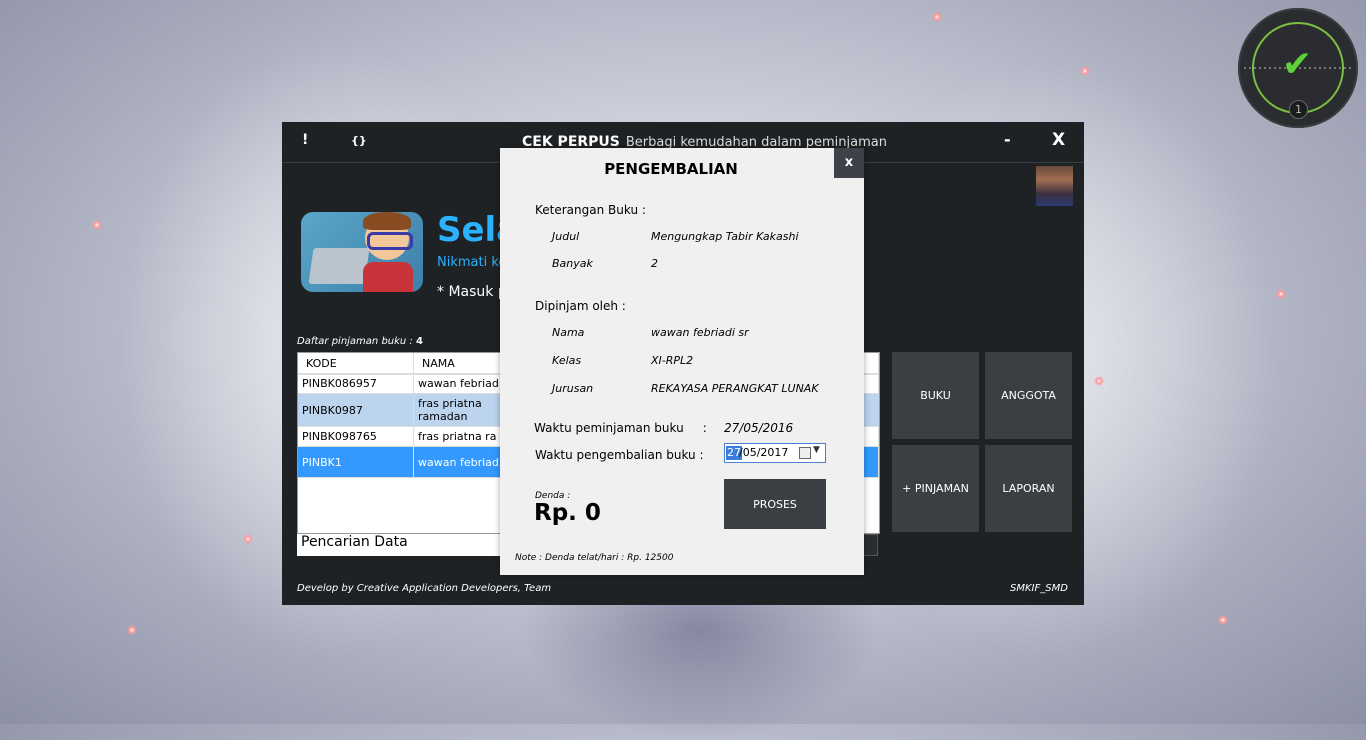  What do you see at coordinates (573, 388) in the screenshot?
I see `jurusan-label: Jurusan` at bounding box center [573, 388].